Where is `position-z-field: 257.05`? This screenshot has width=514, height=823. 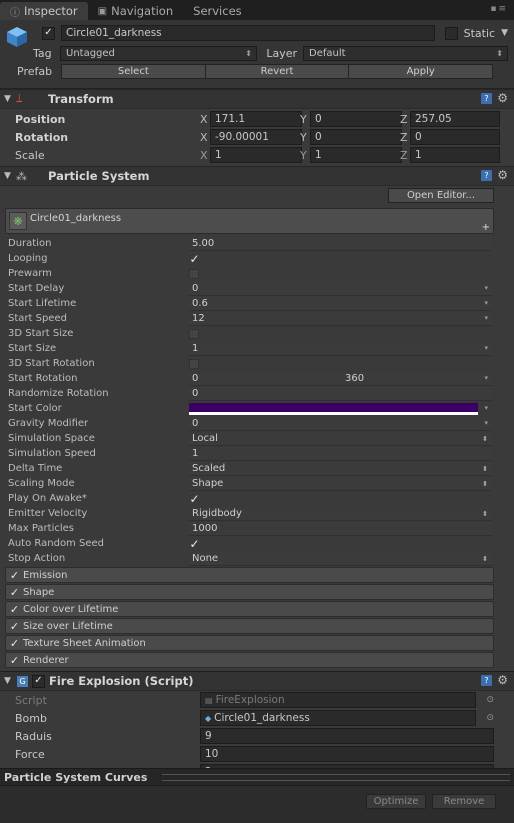
position-z-field: 257.05 is located at coordinates (455, 119).